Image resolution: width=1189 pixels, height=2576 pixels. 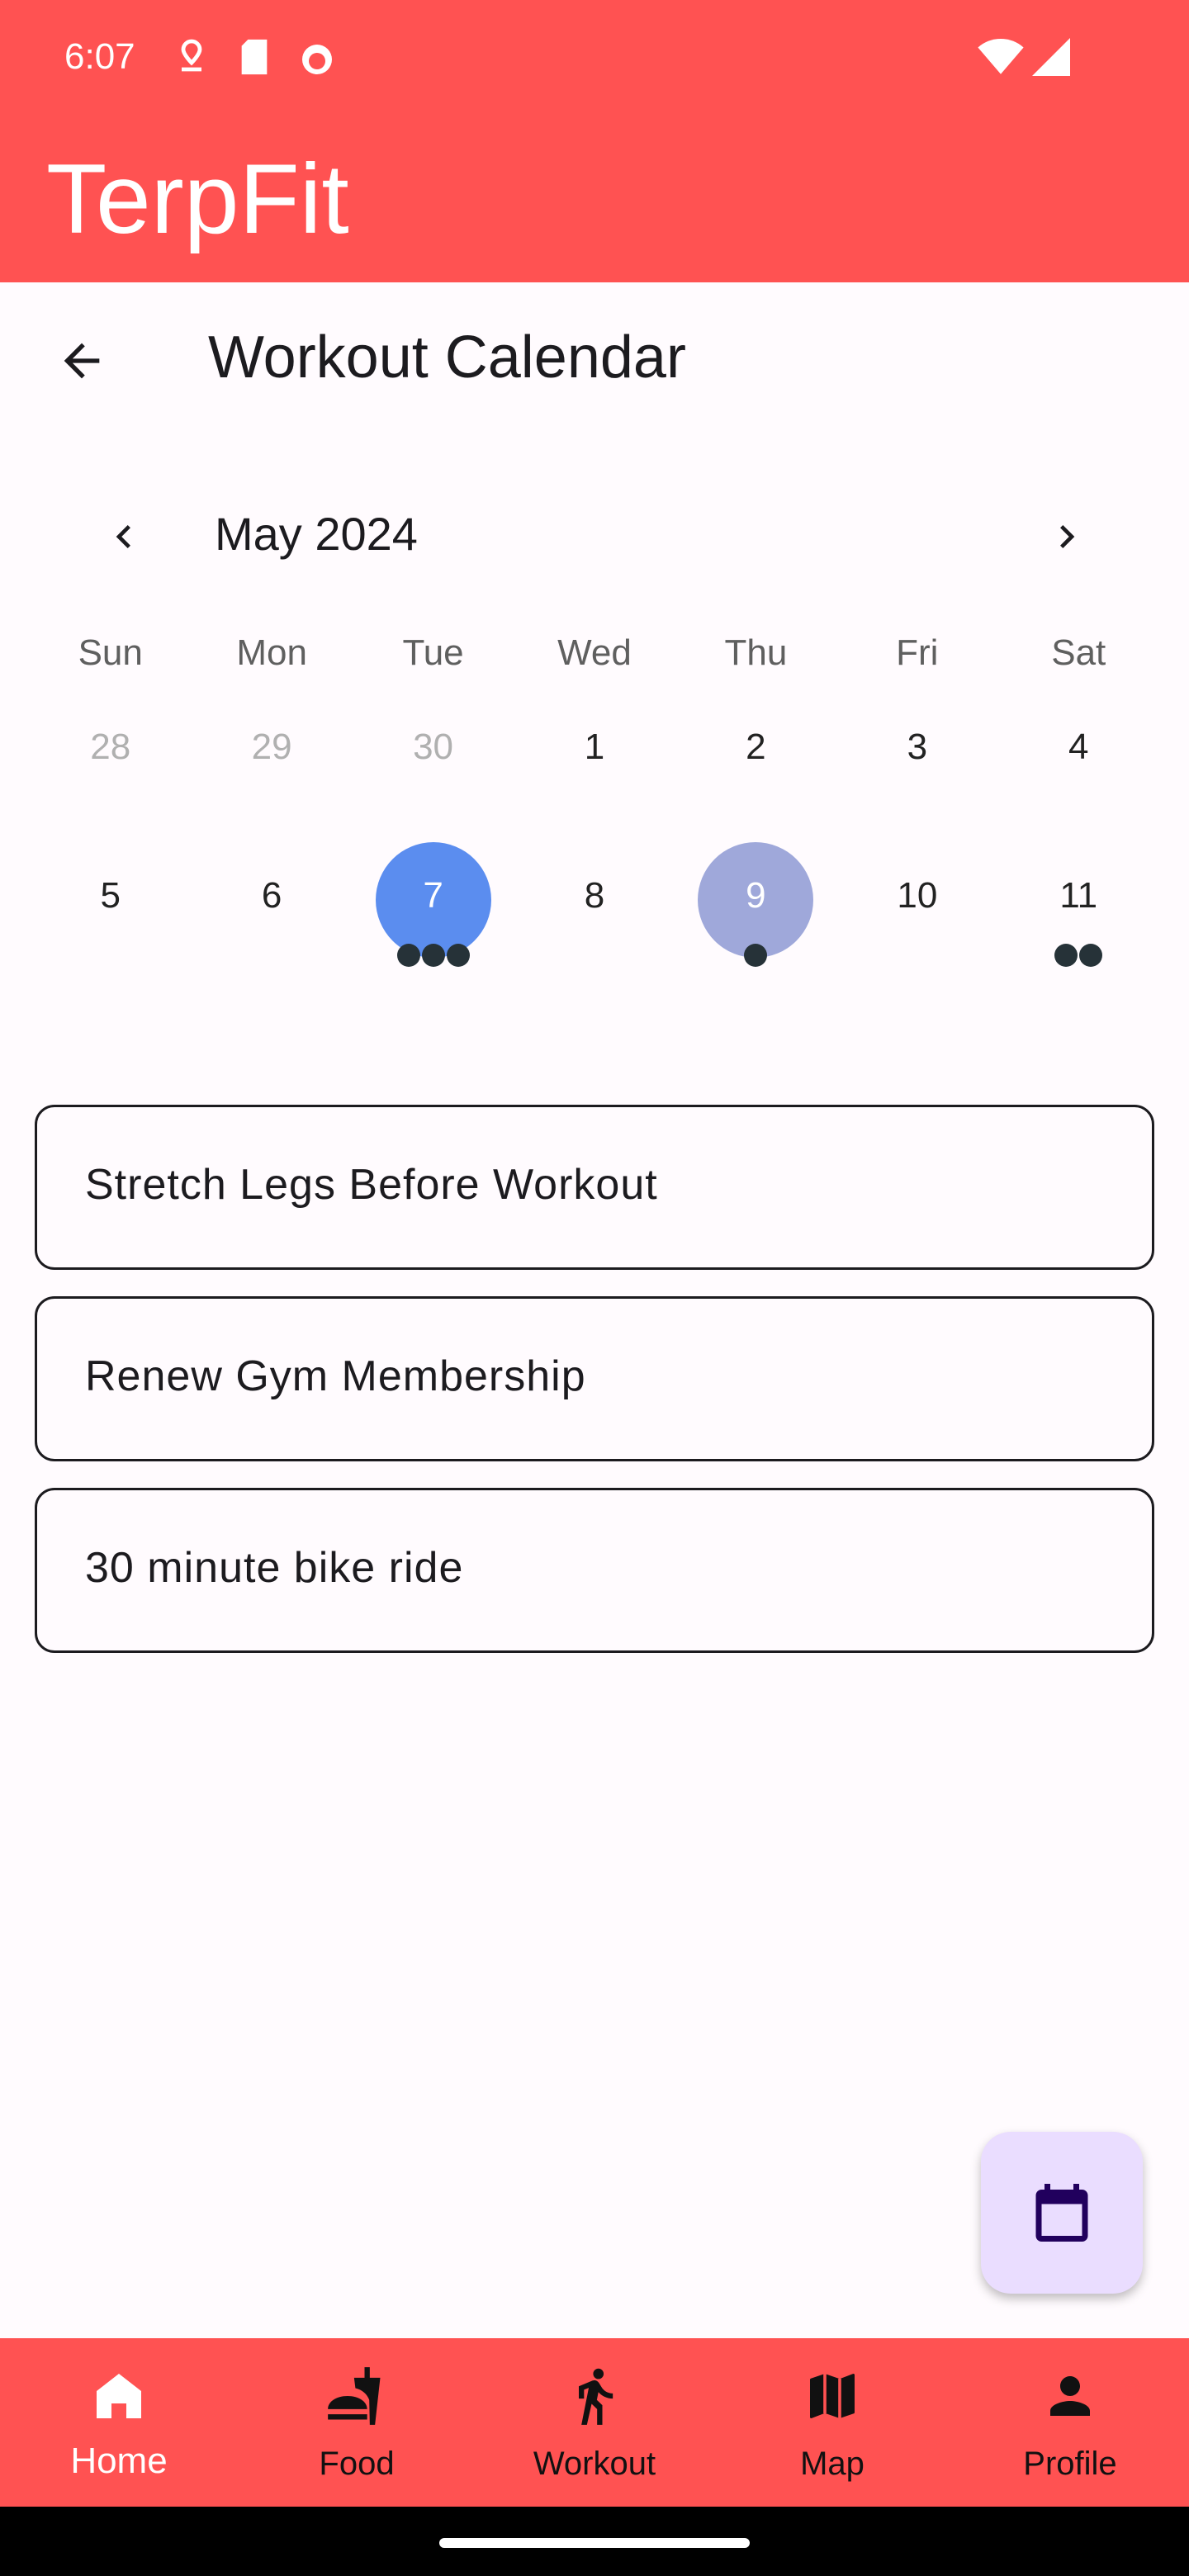 I want to click on day-number: 5, so click(x=110, y=895).